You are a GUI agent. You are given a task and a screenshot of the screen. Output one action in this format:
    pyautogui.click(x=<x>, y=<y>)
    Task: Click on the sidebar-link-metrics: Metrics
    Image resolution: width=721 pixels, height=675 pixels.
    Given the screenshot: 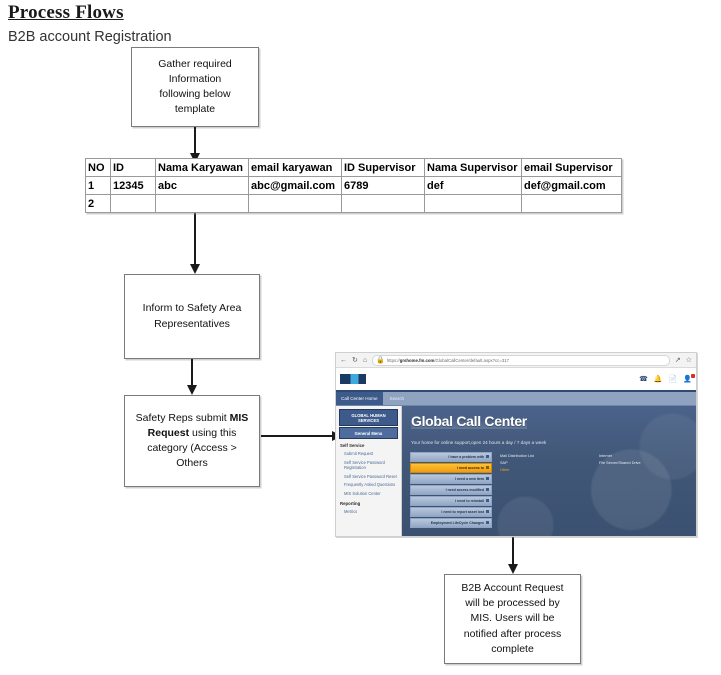 What is the action you would take?
    pyautogui.click(x=368, y=511)
    